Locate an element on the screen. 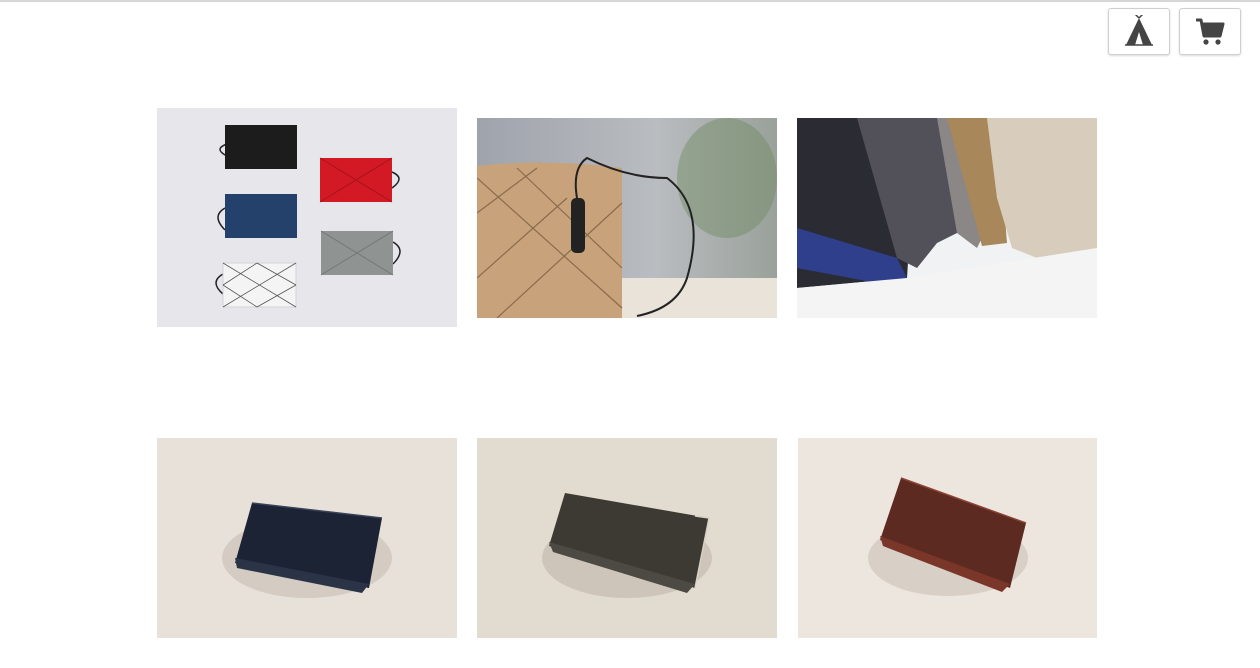 The image size is (1260, 668). product-image-wallet-brown is located at coordinates (947, 538).